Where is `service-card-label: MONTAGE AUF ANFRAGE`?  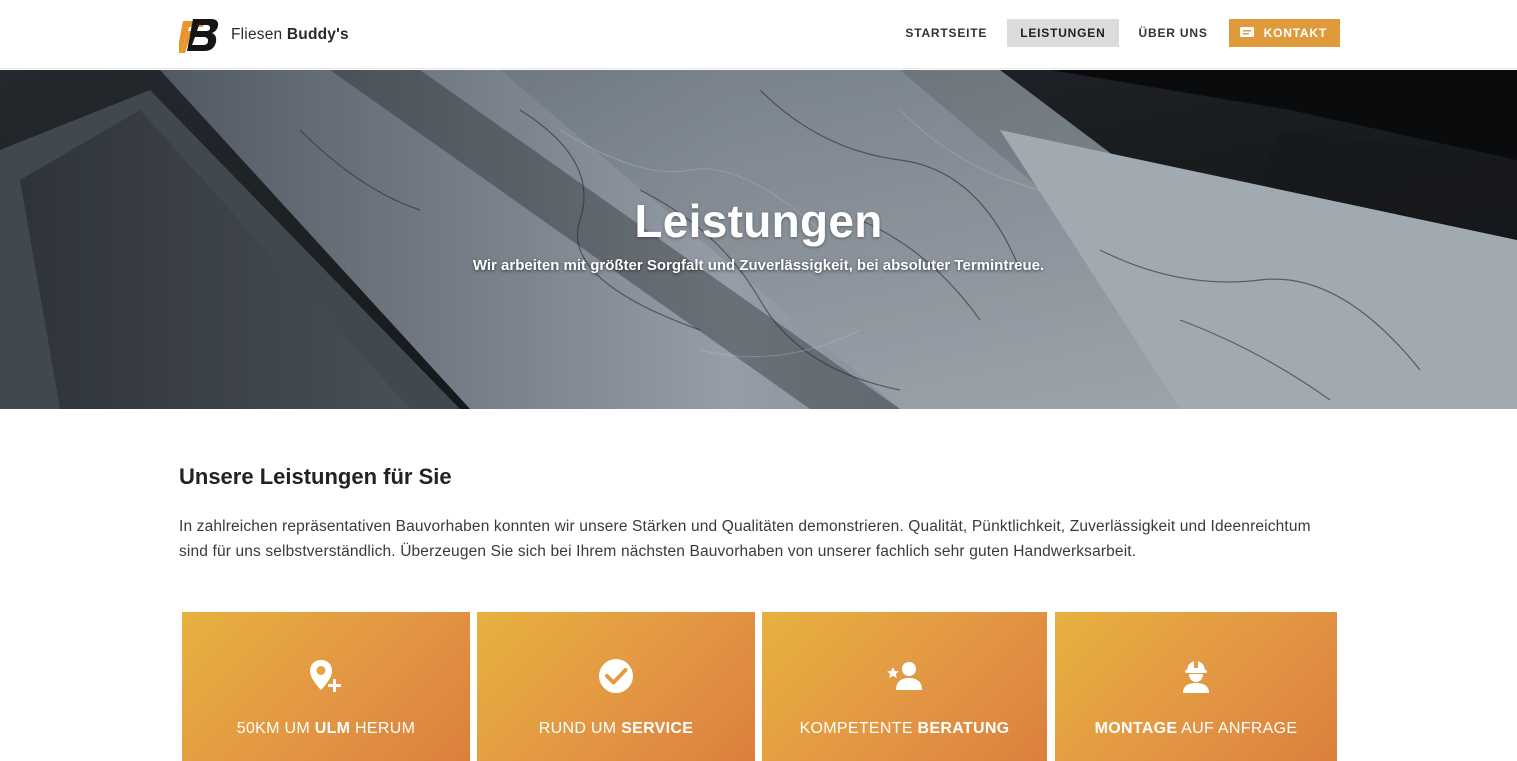 service-card-label: MONTAGE AUF ANFRAGE is located at coordinates (1196, 729).